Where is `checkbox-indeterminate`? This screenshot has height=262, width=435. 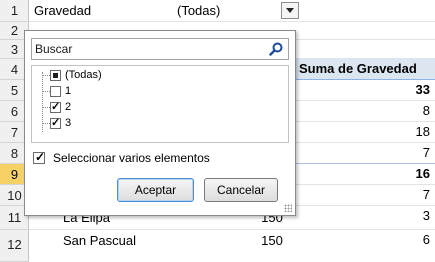 checkbox-indeterminate is located at coordinates (55, 75).